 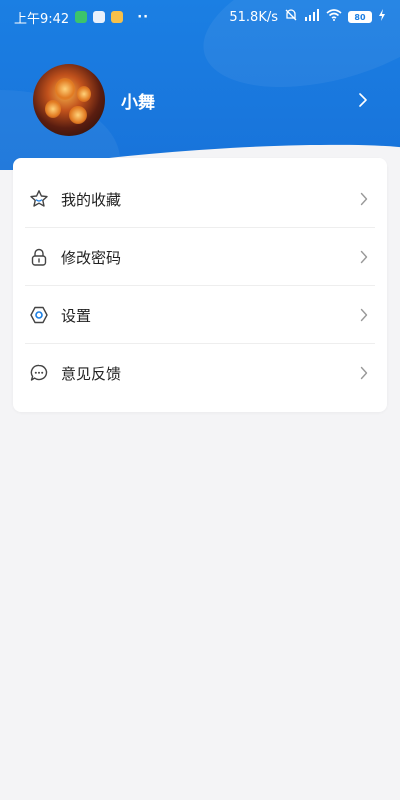 I want to click on status-bar-left: 上午9:42 ··, so click(x=81, y=17).